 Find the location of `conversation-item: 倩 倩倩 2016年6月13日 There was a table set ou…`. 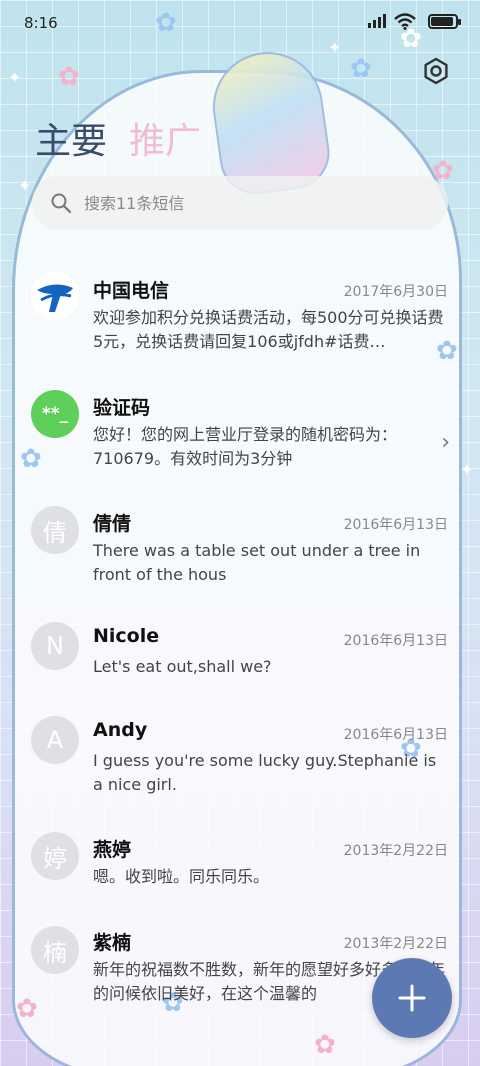

conversation-item: 倩 倩倩 2016年6月13日 There was a table set ou… is located at coordinates (240, 550).